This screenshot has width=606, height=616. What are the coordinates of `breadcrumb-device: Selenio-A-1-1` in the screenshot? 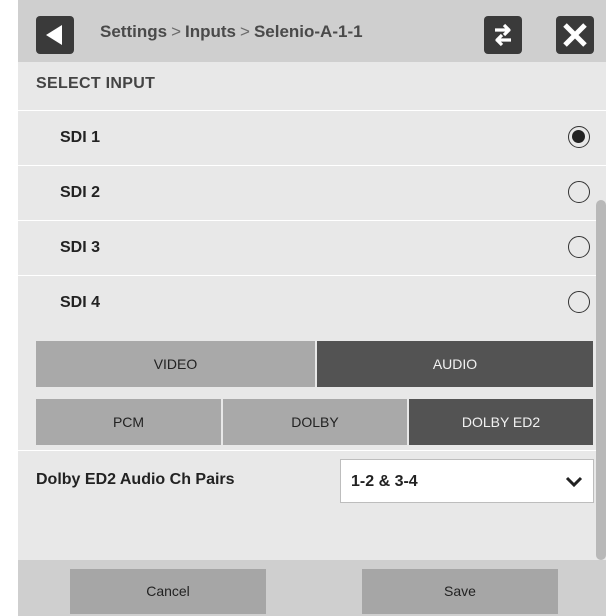 It's located at (308, 31).